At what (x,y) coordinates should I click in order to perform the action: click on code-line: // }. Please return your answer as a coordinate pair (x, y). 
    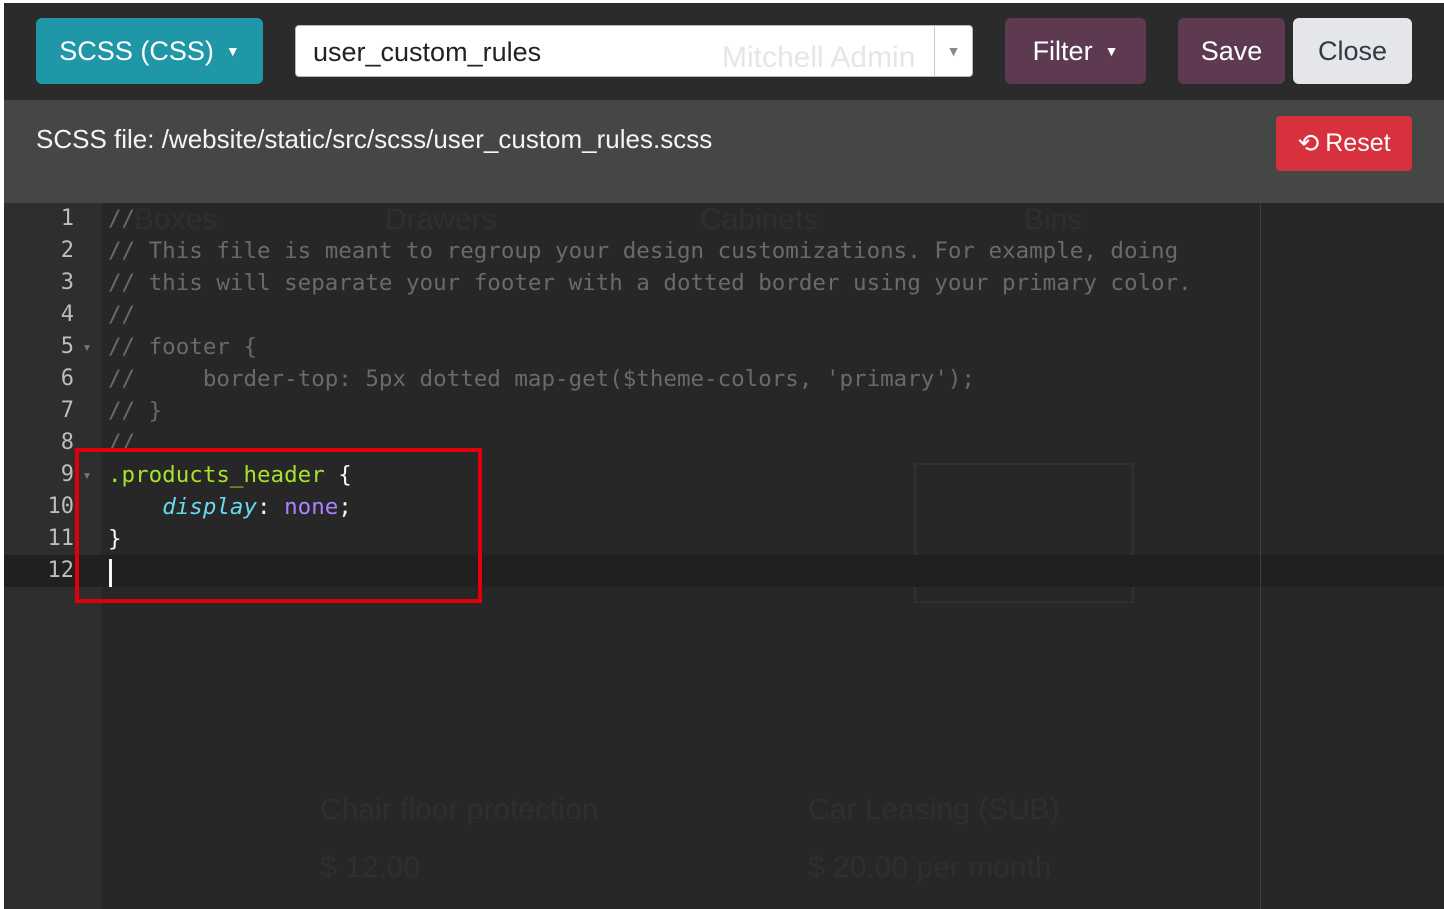
    Looking at the image, I should click on (135, 411).